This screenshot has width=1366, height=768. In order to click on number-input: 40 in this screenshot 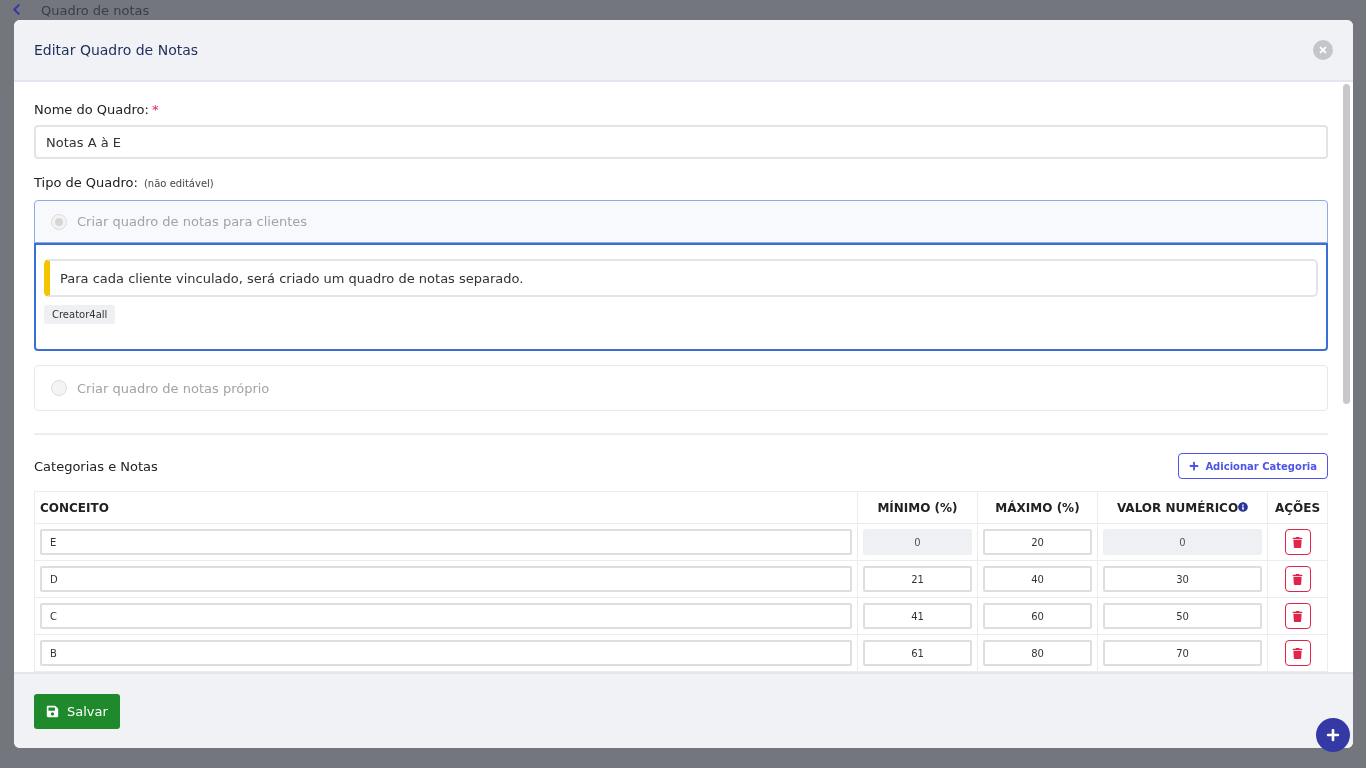, I will do `click(1037, 579)`.